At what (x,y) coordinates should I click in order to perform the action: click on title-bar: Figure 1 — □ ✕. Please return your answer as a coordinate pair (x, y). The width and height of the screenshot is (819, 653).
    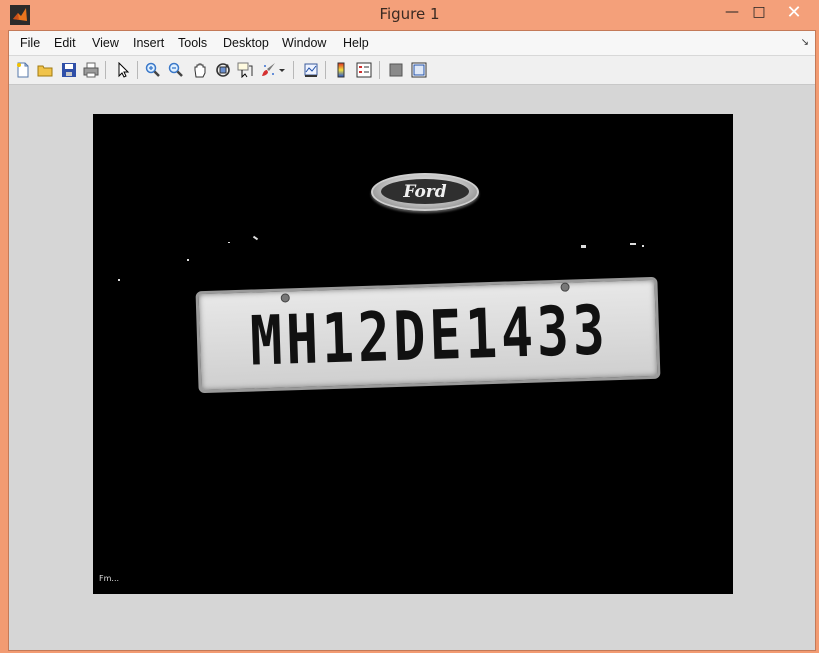
    Looking at the image, I should click on (409, 15).